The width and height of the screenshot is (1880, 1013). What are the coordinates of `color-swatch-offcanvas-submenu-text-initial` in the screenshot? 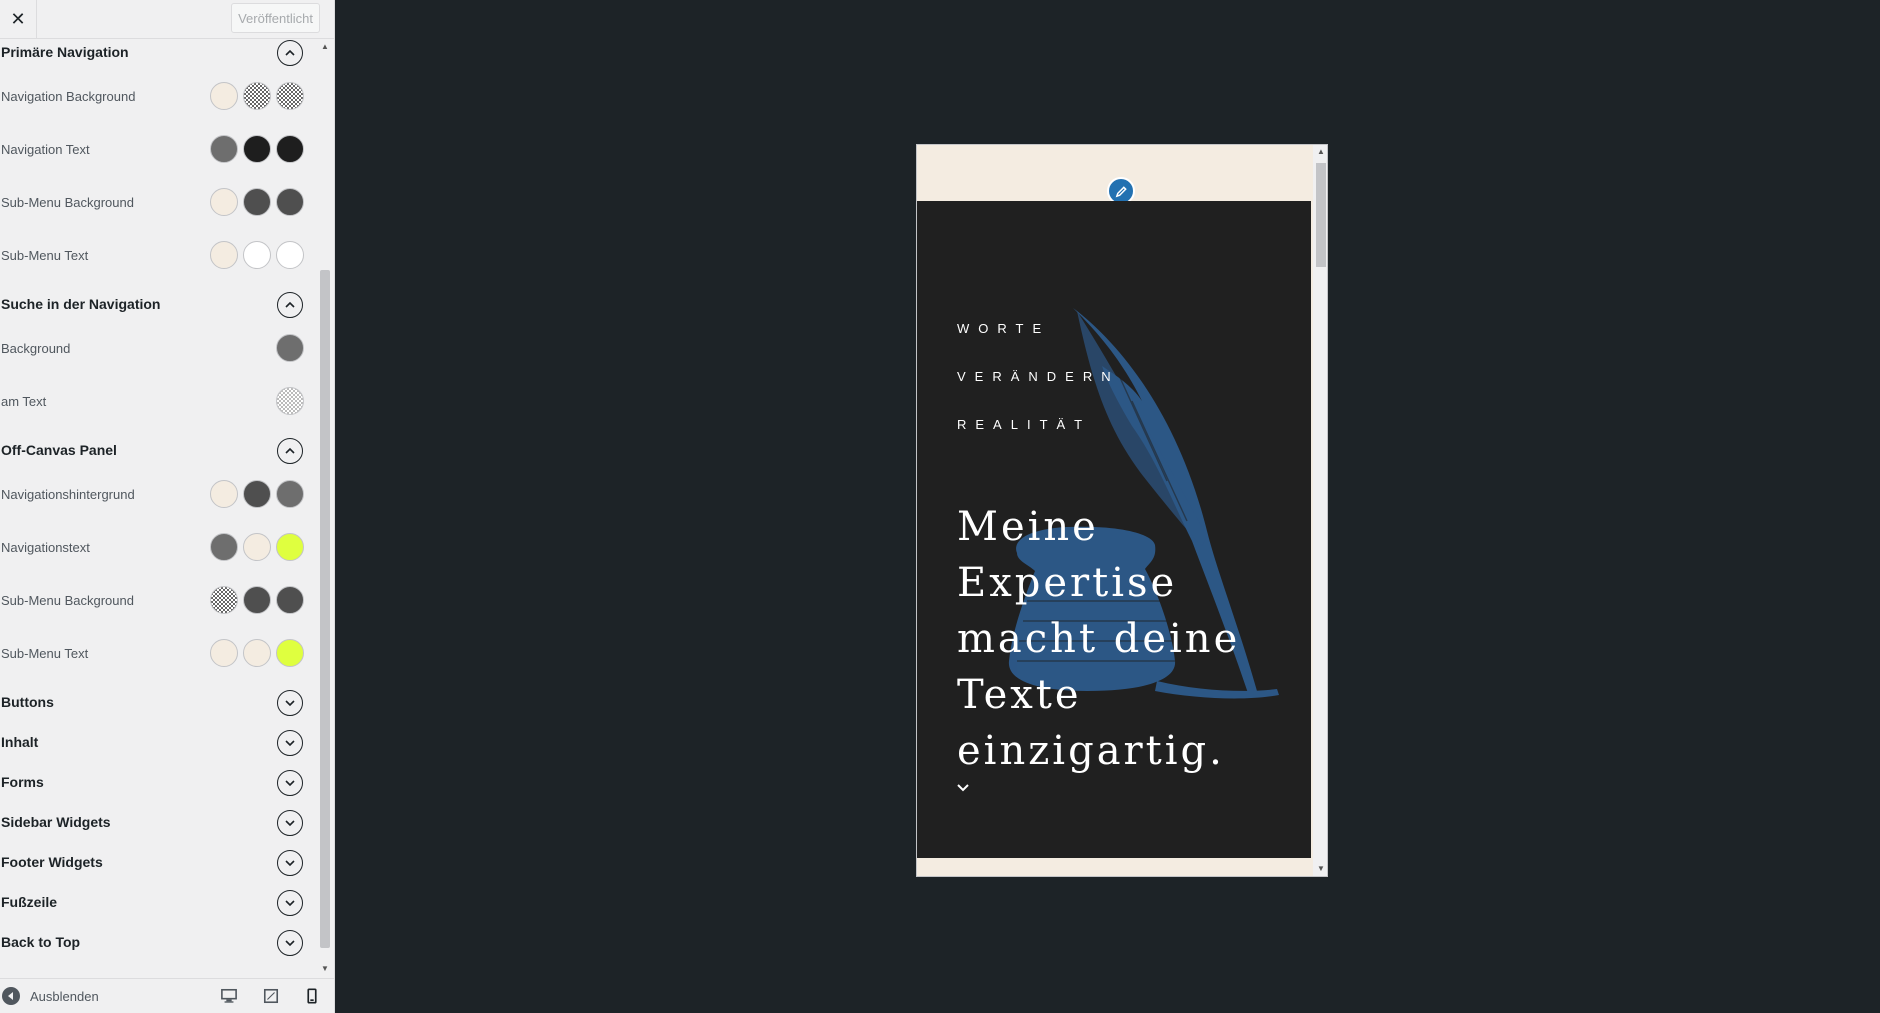 It's located at (224, 653).